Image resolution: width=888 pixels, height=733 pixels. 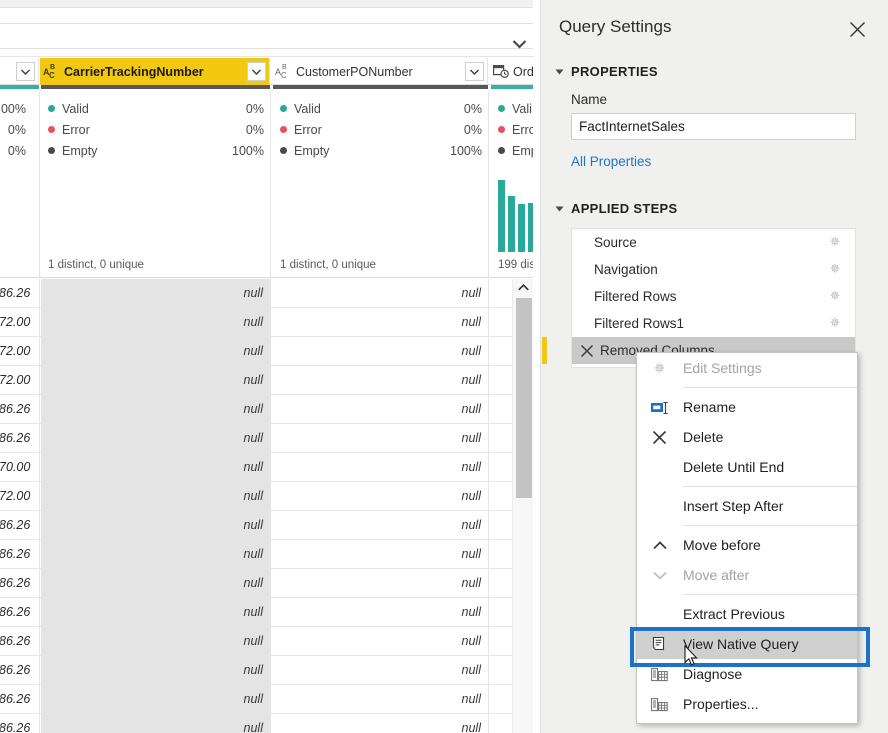 I want to click on menu-item-diagnose: Diagnose, so click(x=747, y=674).